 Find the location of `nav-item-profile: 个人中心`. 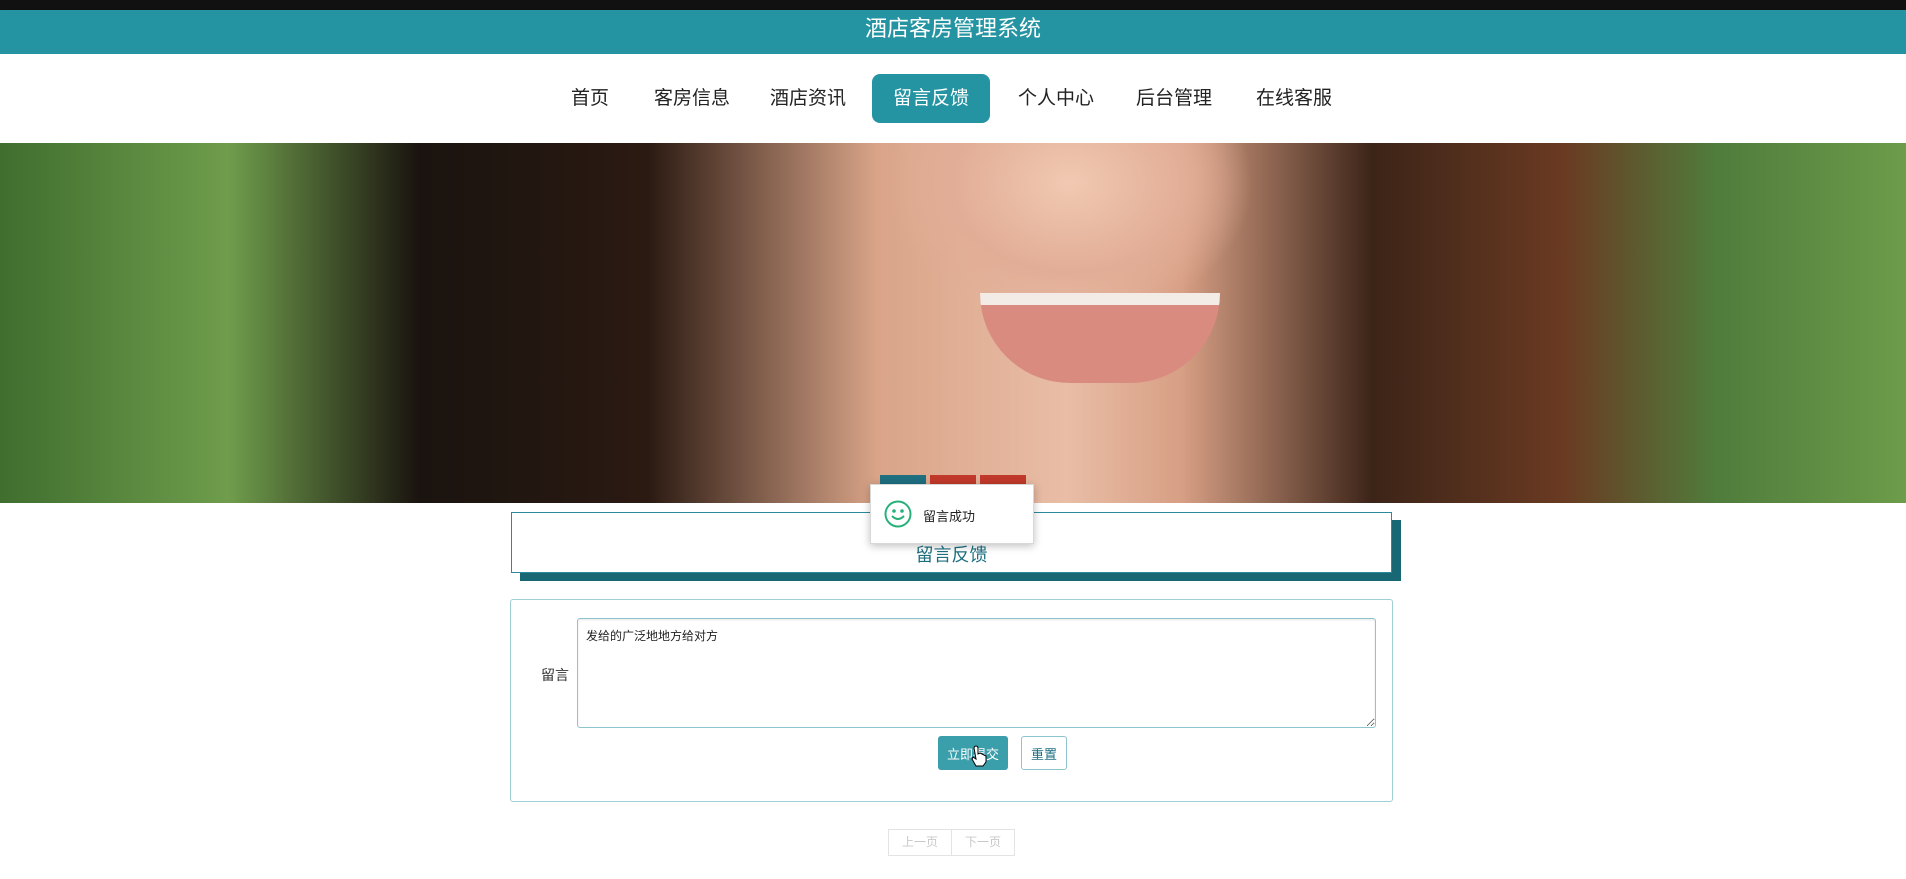

nav-item-profile: 个人中心 is located at coordinates (1056, 98).